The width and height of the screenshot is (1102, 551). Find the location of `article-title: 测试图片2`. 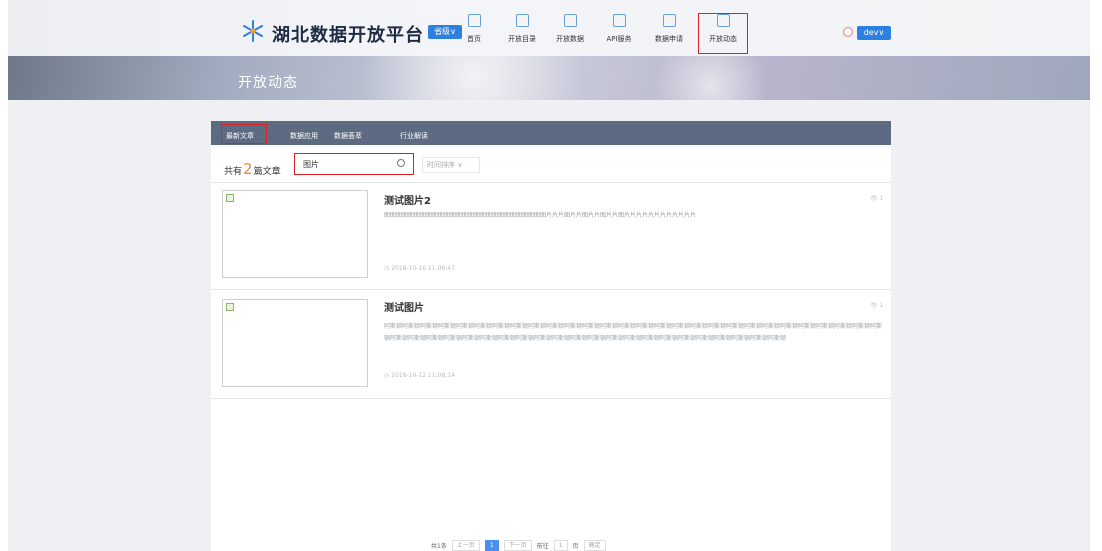

article-title: 测试图片2 is located at coordinates (407, 199).